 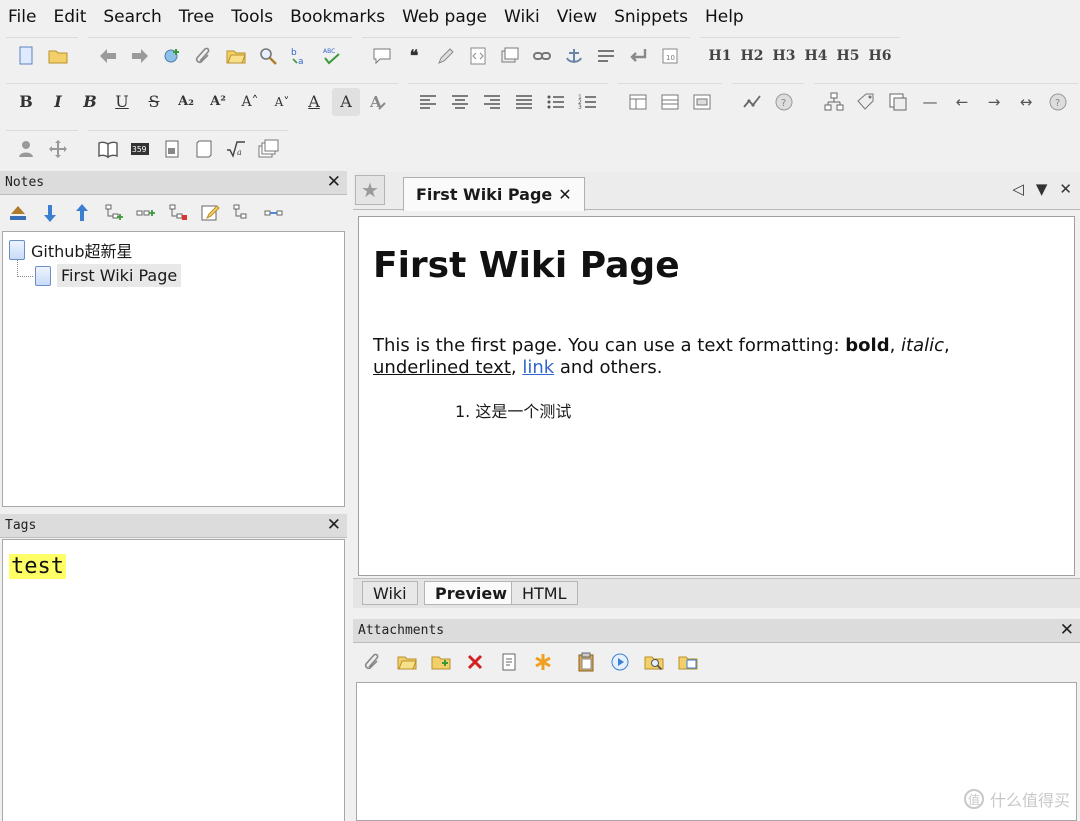 I want to click on heading-6-button: H6, so click(x=880, y=56).